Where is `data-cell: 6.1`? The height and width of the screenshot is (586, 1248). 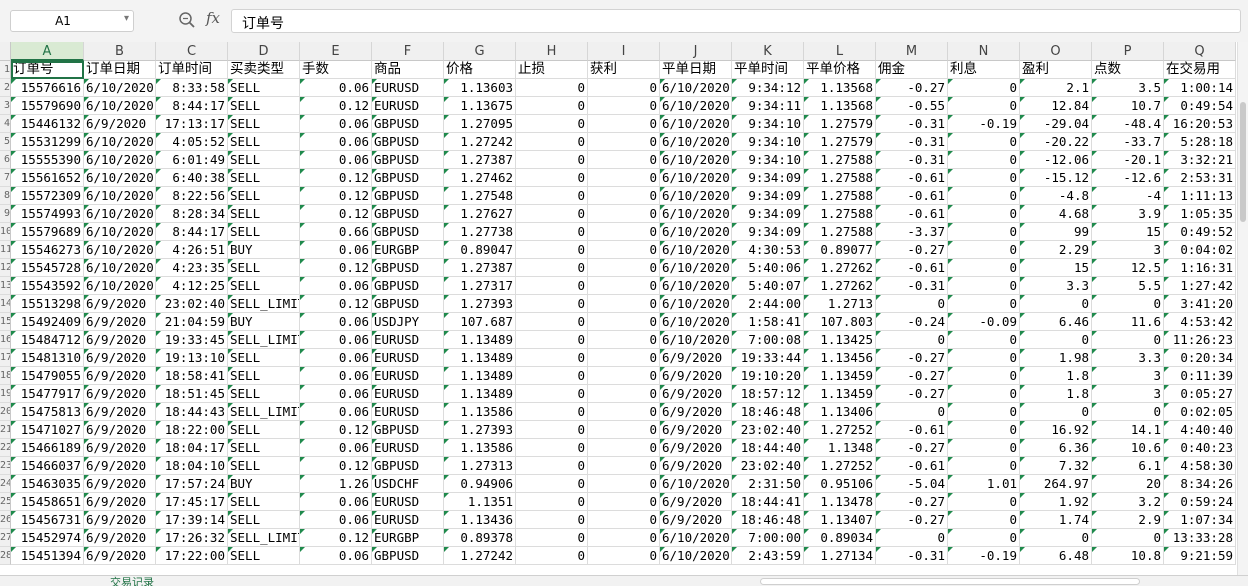 data-cell: 6.1 is located at coordinates (1128, 466).